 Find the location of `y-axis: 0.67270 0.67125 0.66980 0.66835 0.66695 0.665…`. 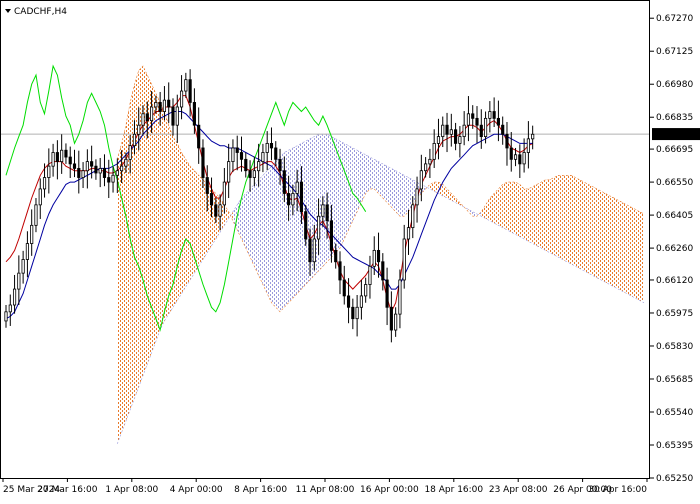

y-axis: 0.67270 0.67125 0.66980 0.66835 0.66695 0.665… is located at coordinates (671, 249).